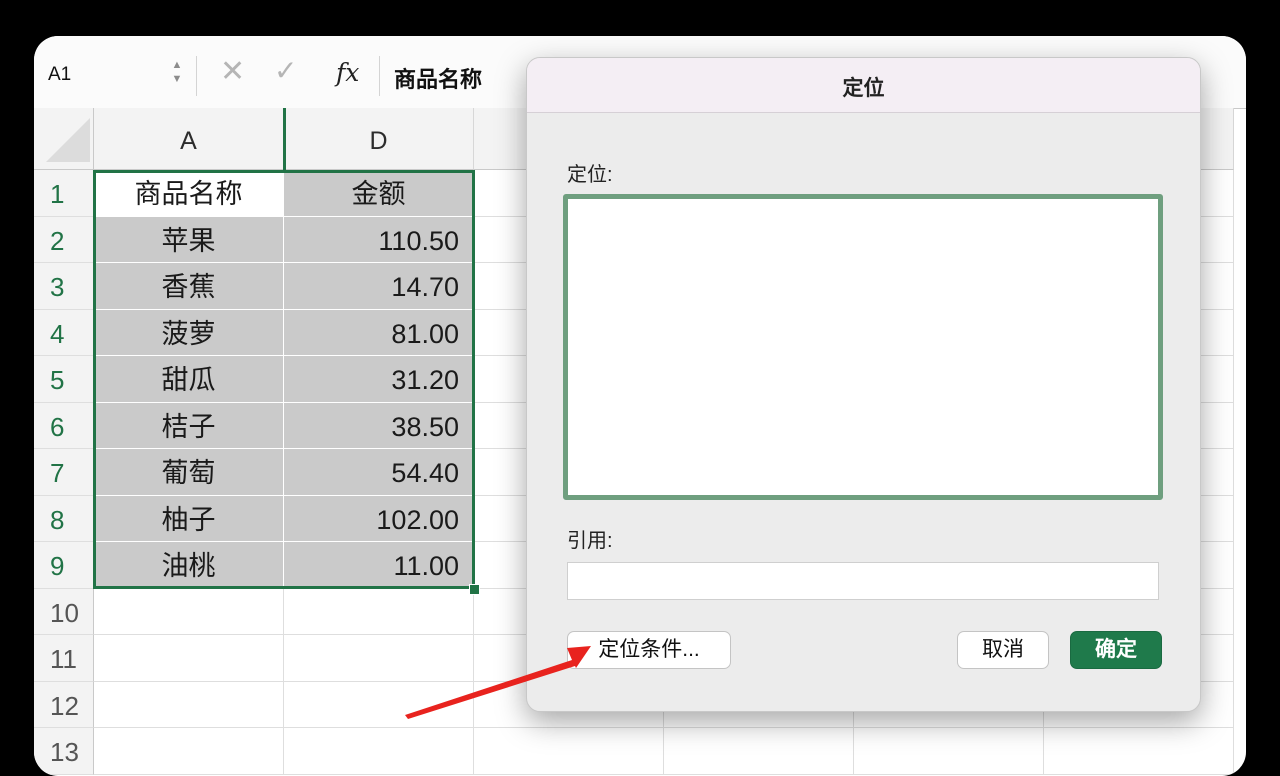 This screenshot has height=776, width=1280. I want to click on annotation-arrow, so click(498, 682).